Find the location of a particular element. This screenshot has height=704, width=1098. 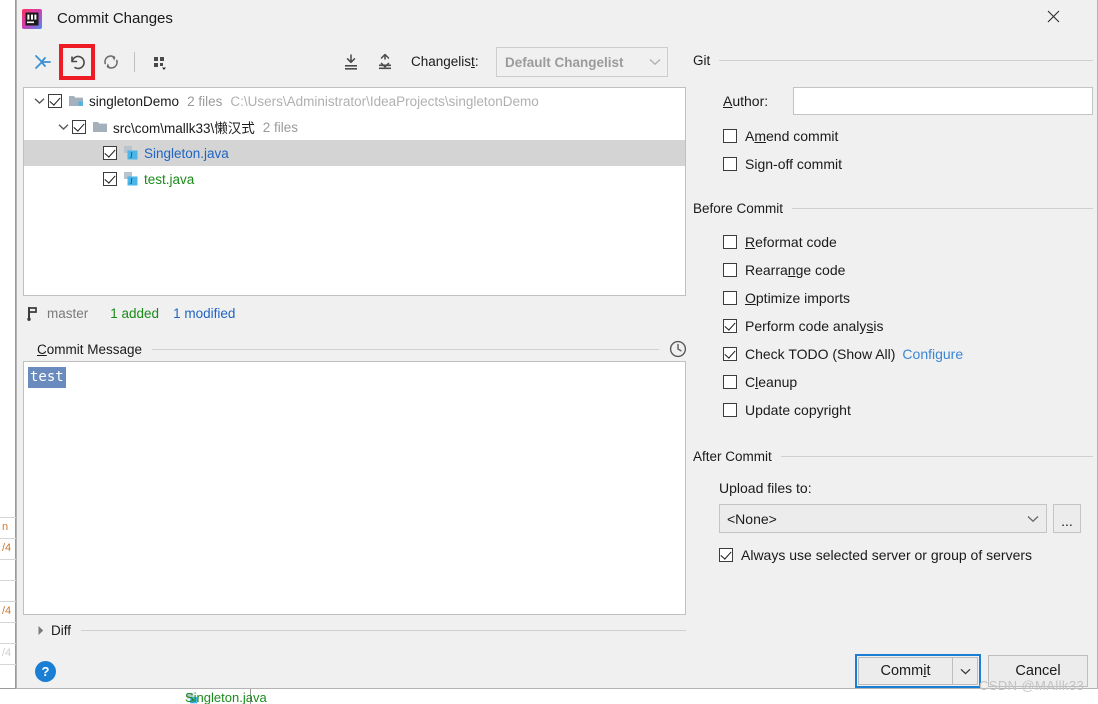

branch-name: master is located at coordinates (68, 313).